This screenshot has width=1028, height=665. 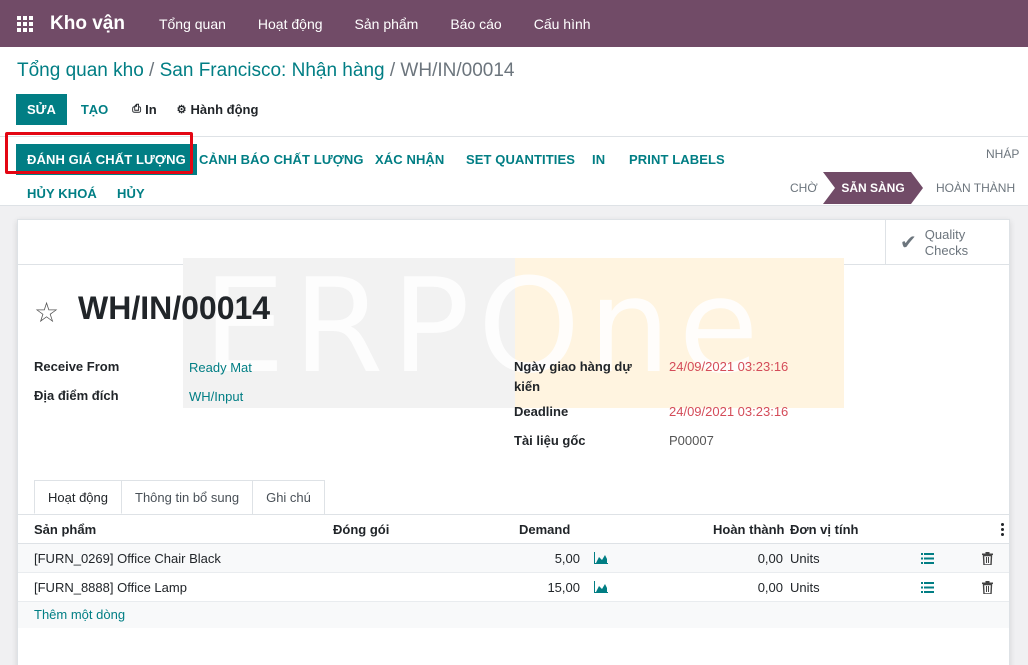 What do you see at coordinates (77, 366) in the screenshot?
I see `receive-from-label: Receive From` at bounding box center [77, 366].